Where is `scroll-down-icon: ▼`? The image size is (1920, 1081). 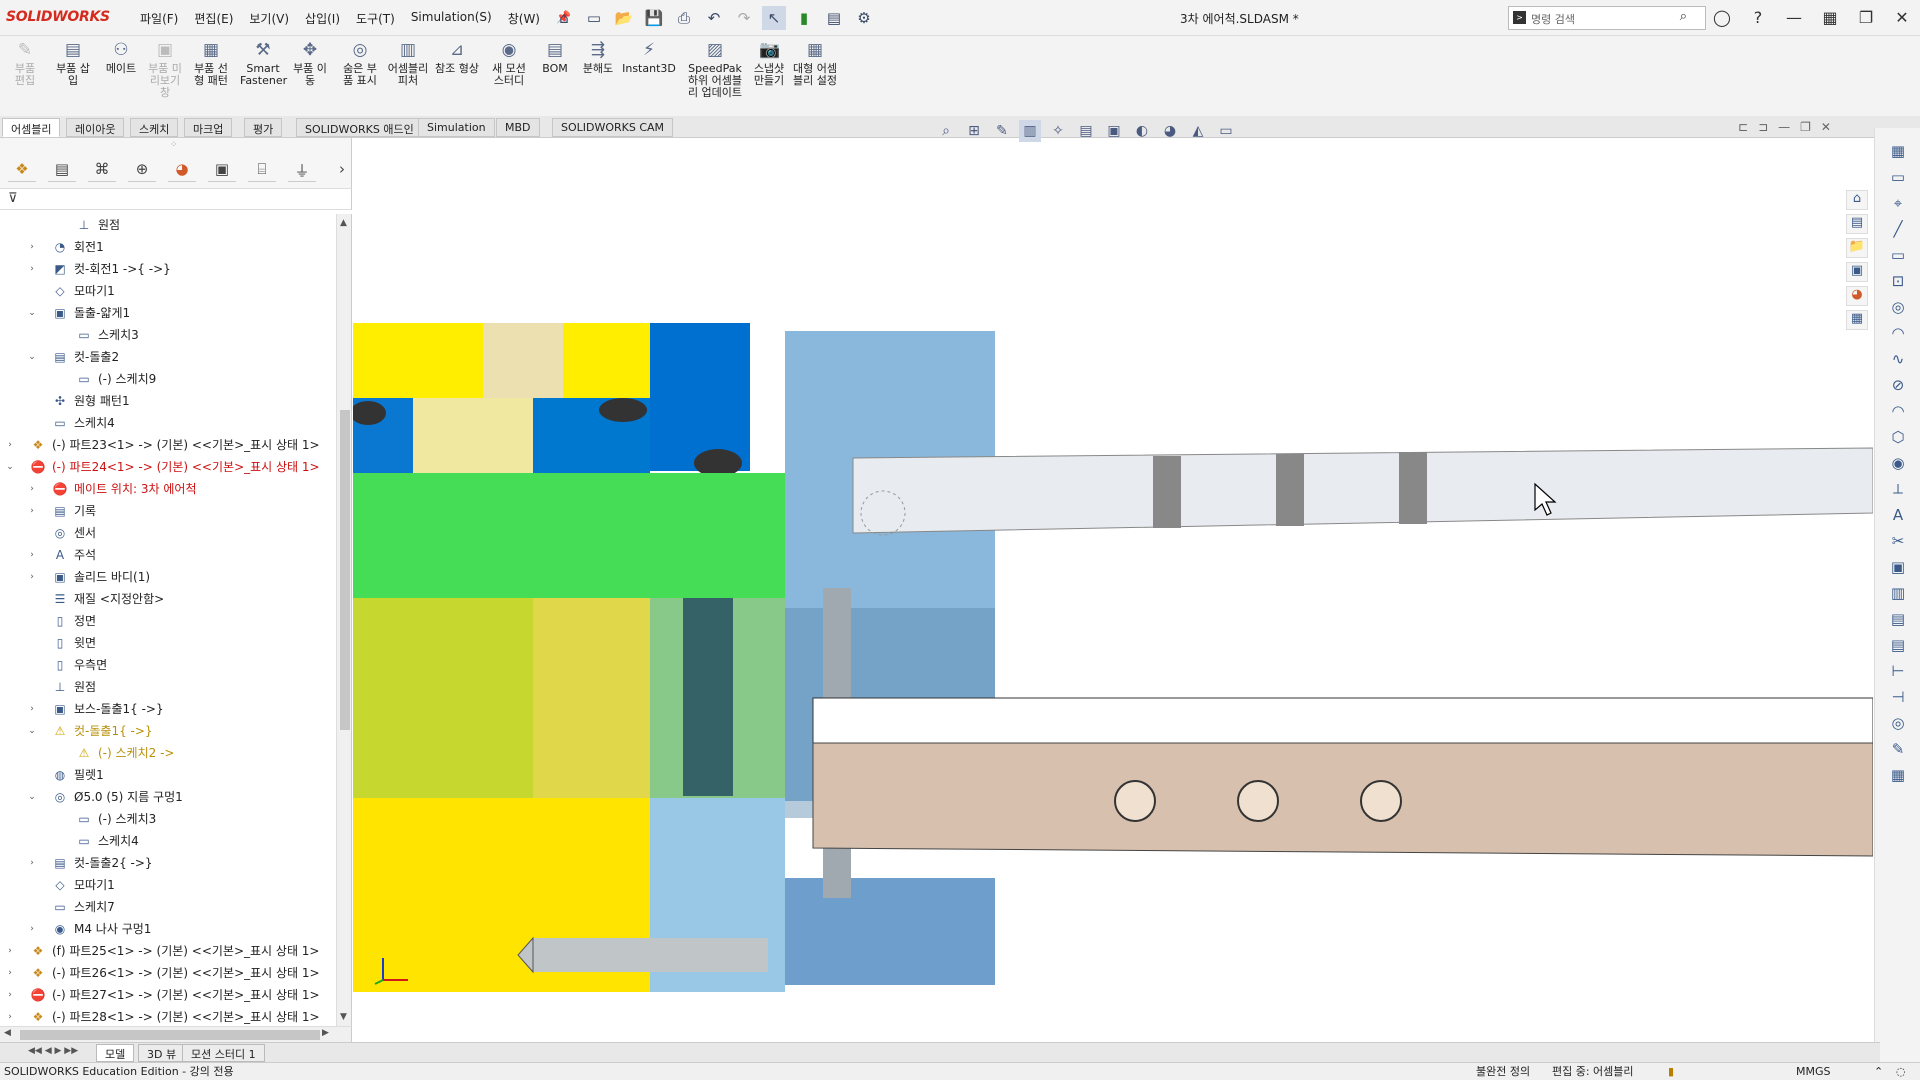
scroll-down-icon: ▼ is located at coordinates (343, 1017).